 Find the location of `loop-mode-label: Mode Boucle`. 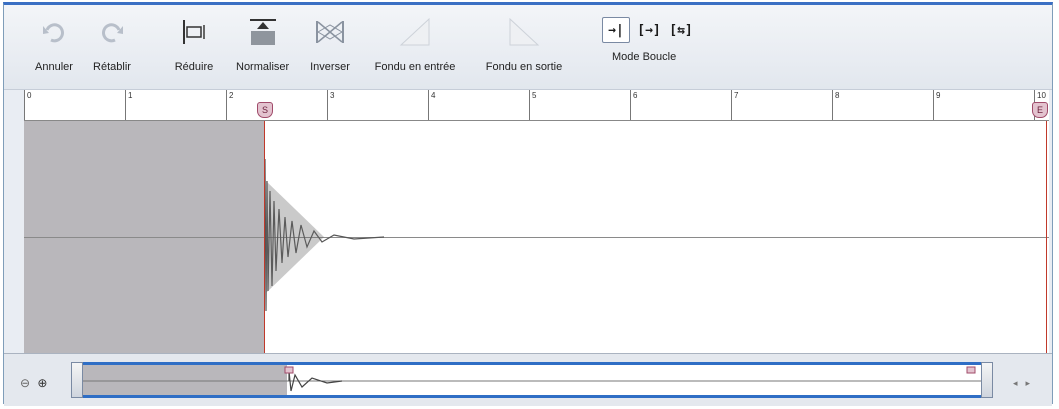

loop-mode-label: Mode Boucle is located at coordinates (644, 57).